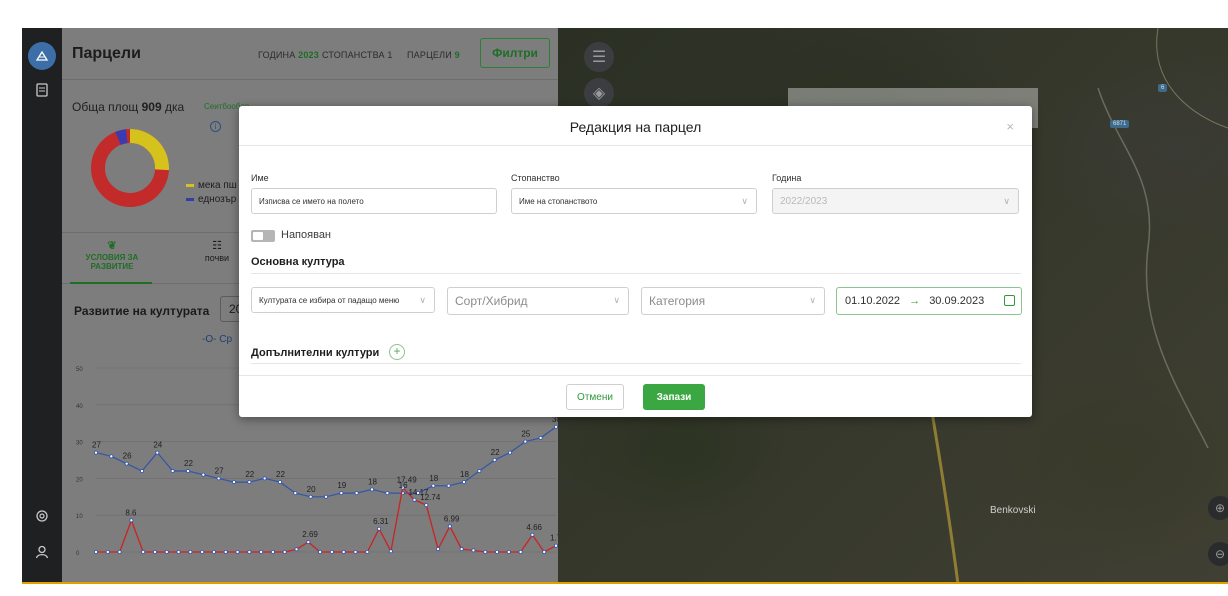  Describe the element at coordinates (491, 301) in the screenshot. I see `variety-placeholder: Сорт/Хибрид` at that location.